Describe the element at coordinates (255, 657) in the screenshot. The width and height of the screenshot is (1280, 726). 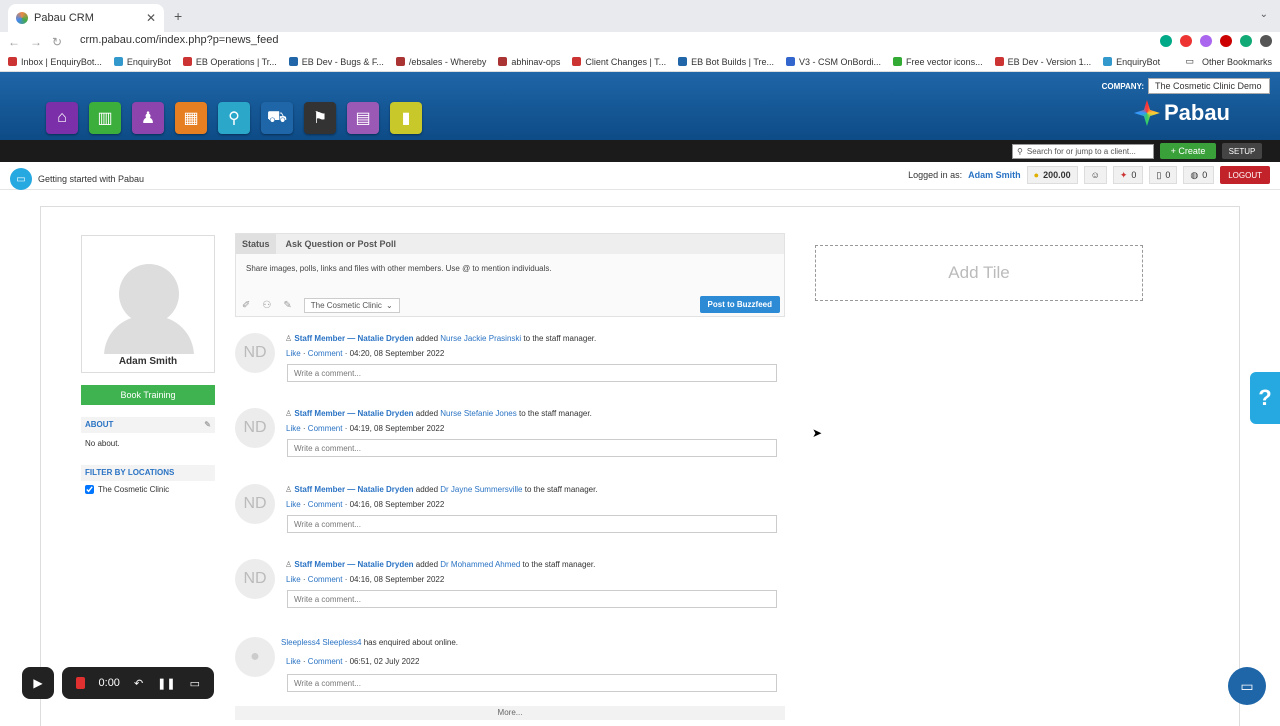
I see `avatar: ●` at that location.